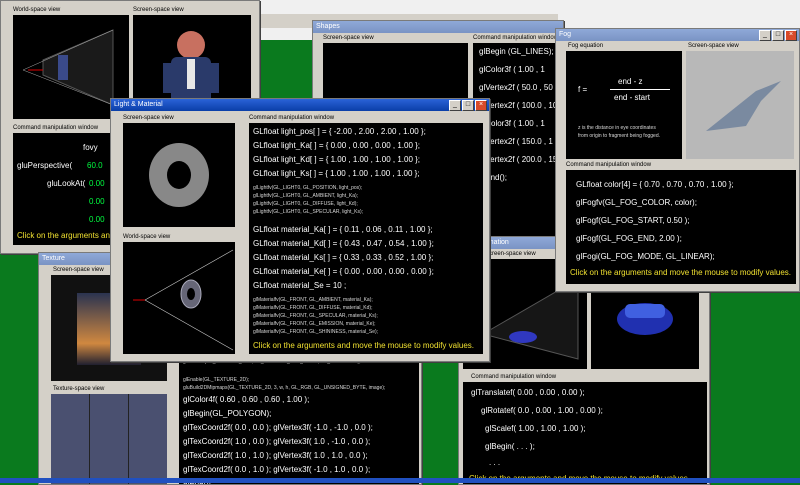 The height and width of the screenshot is (485, 800). I want to click on fog-screen-view, so click(740, 105).